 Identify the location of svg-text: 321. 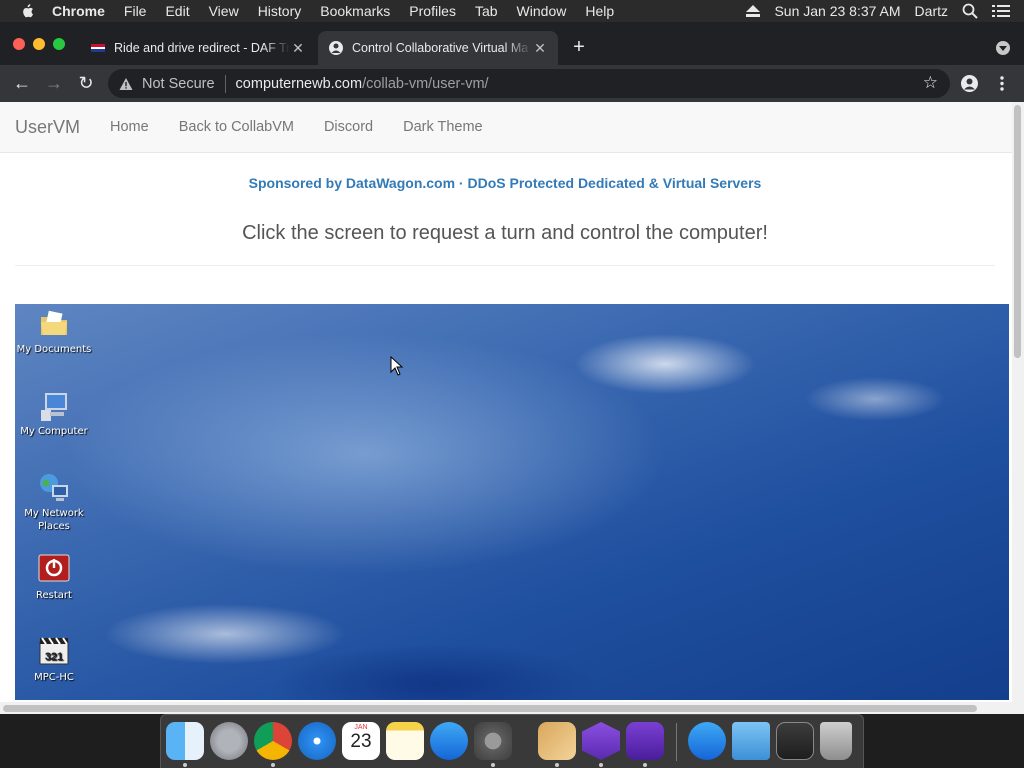
(54, 657).